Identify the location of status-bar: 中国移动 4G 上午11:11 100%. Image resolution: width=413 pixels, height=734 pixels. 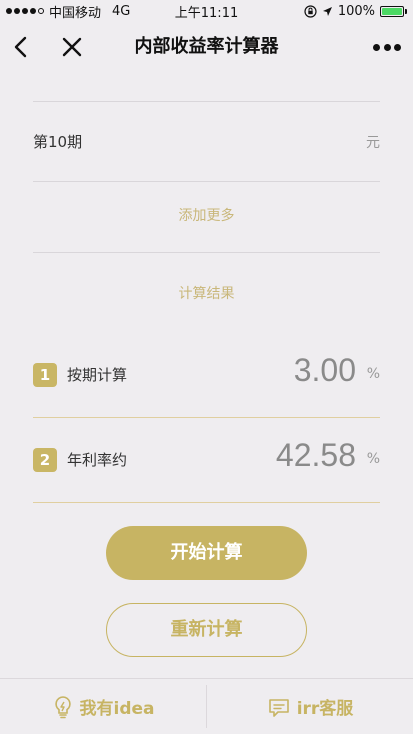
(206, 11).